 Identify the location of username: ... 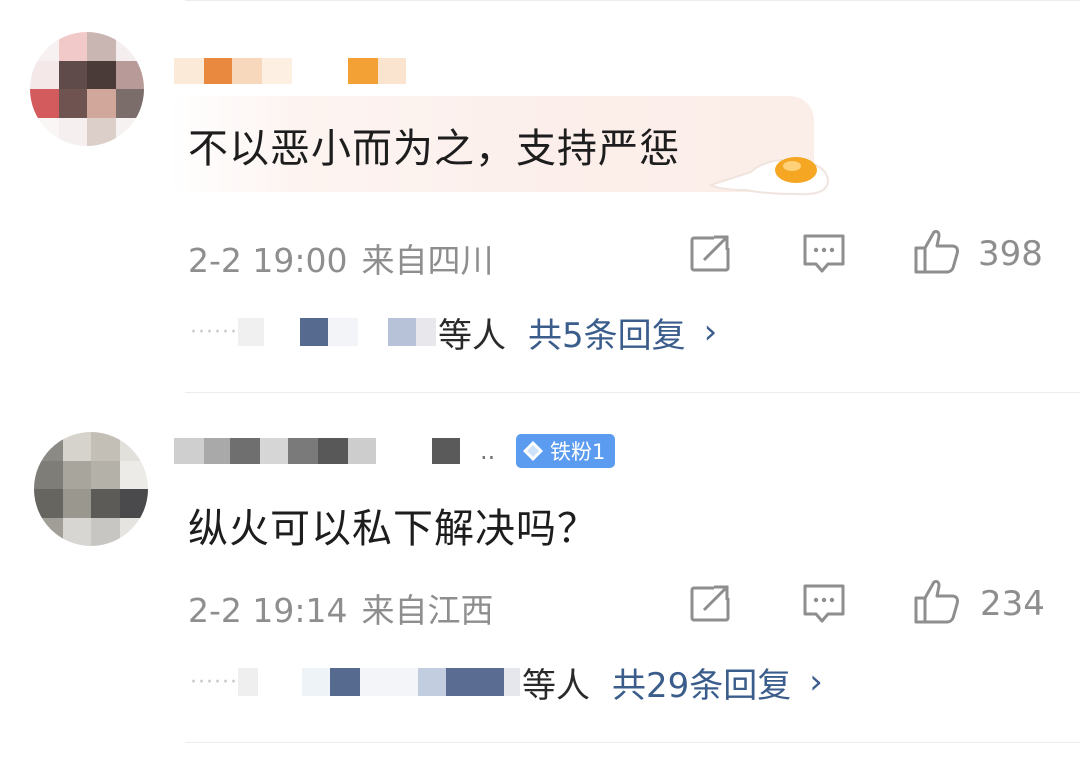
(334, 451).